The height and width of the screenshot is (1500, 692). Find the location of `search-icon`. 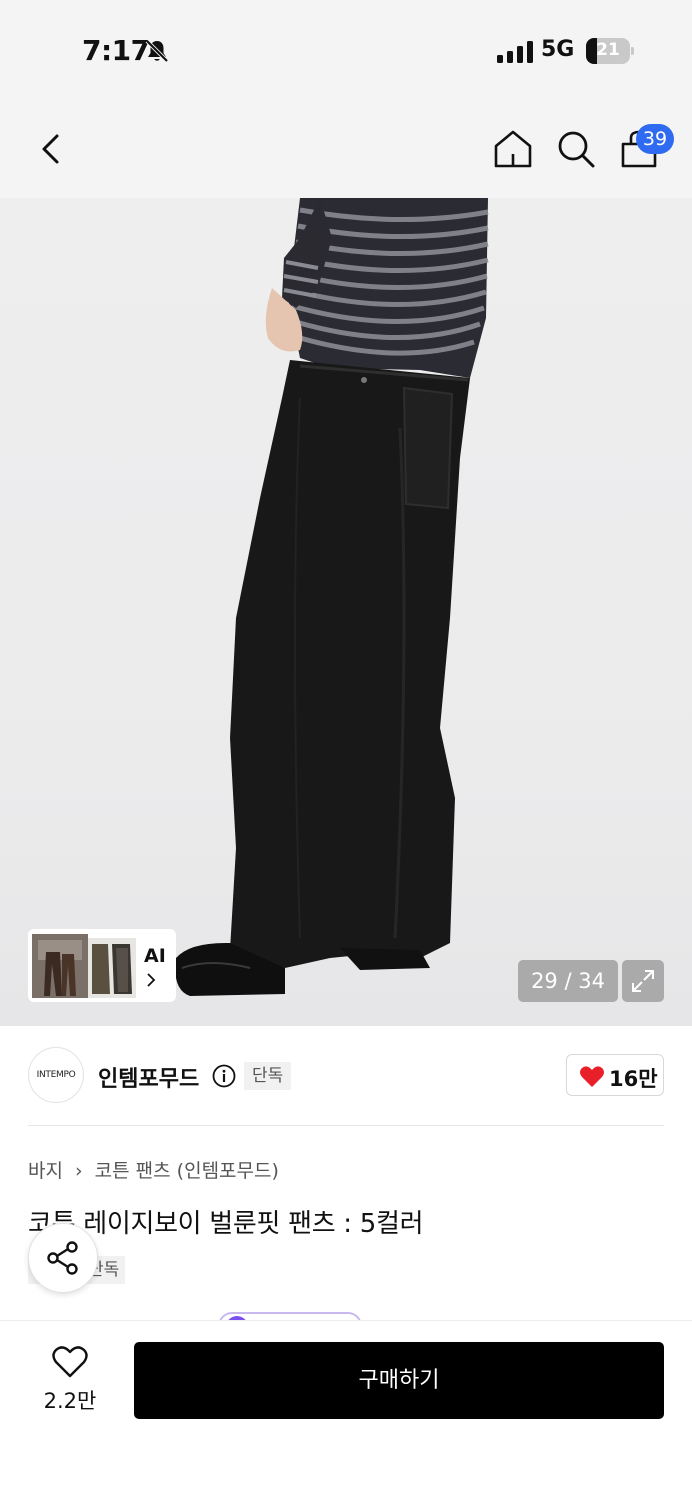

search-icon is located at coordinates (576, 149).